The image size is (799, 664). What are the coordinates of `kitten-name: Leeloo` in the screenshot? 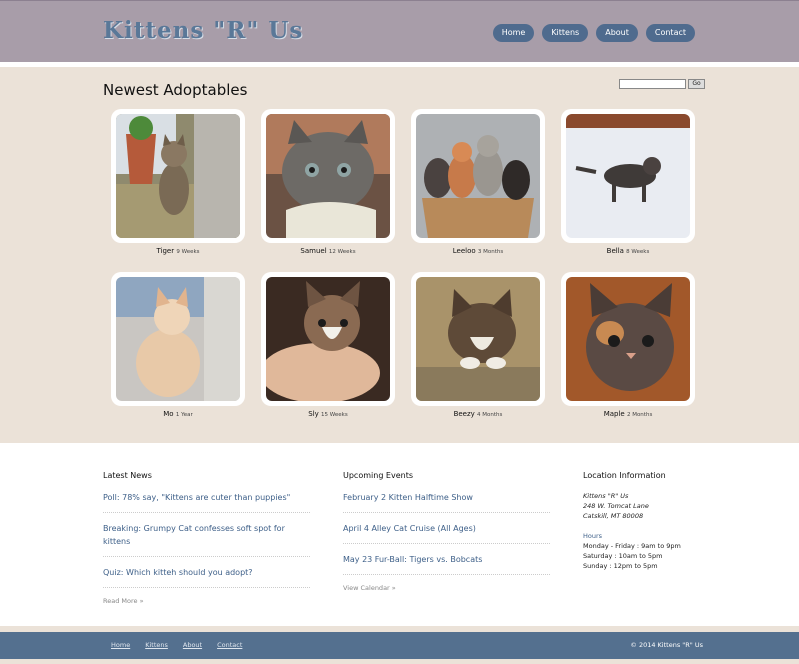 It's located at (464, 251).